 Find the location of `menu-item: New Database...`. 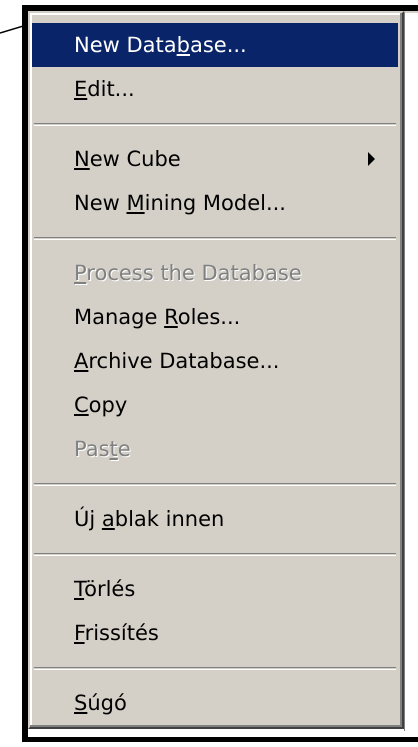

menu-item: New Database... is located at coordinates (215, 45).